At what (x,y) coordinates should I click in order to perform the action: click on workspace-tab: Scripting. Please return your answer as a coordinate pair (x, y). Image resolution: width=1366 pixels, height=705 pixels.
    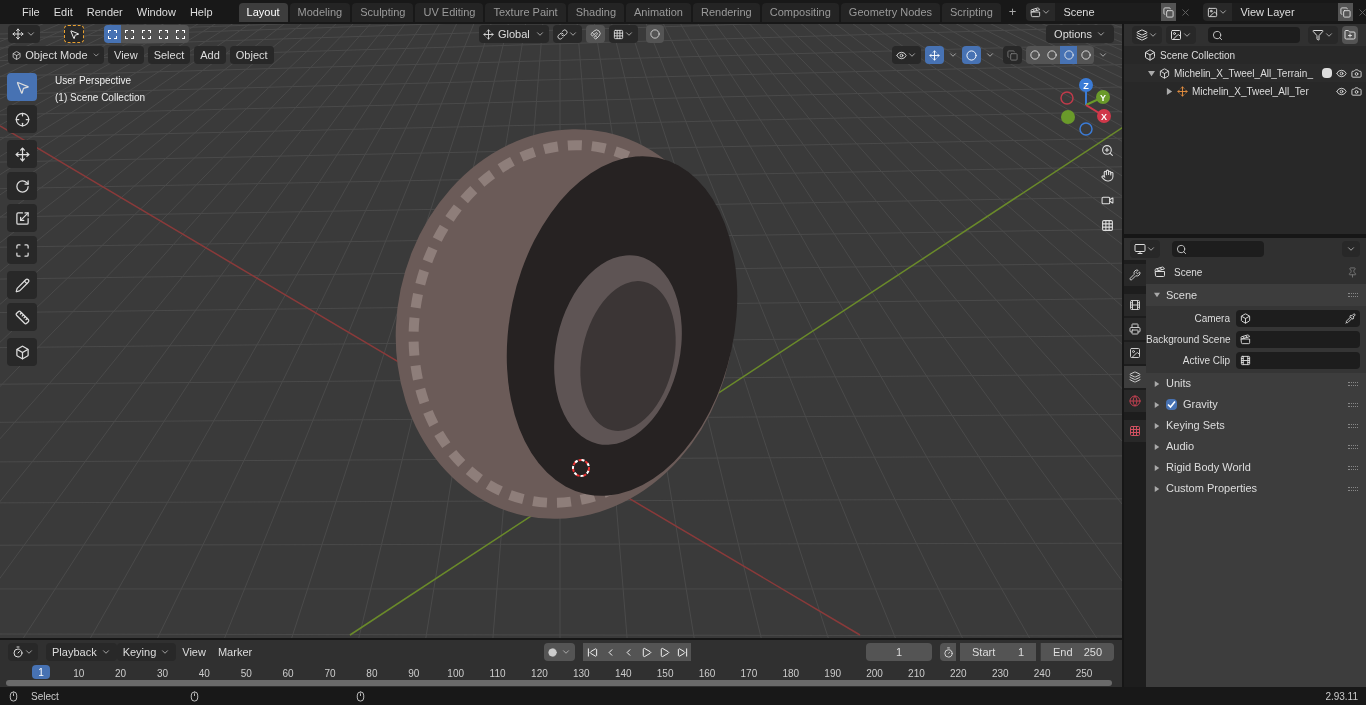
    Looking at the image, I should click on (971, 12).